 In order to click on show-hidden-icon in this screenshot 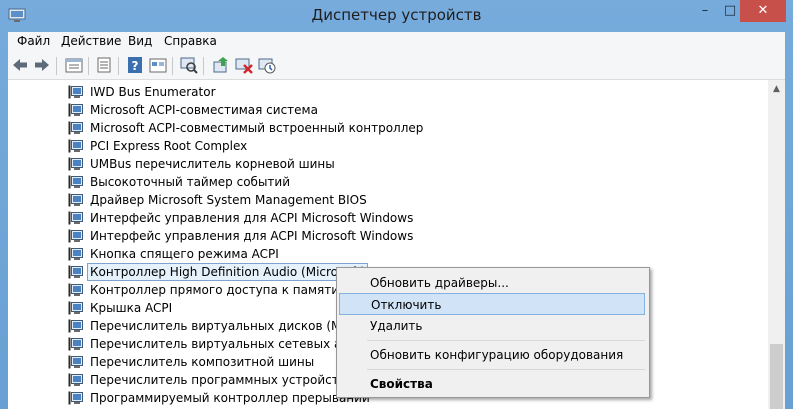, I will do `click(158, 65)`.